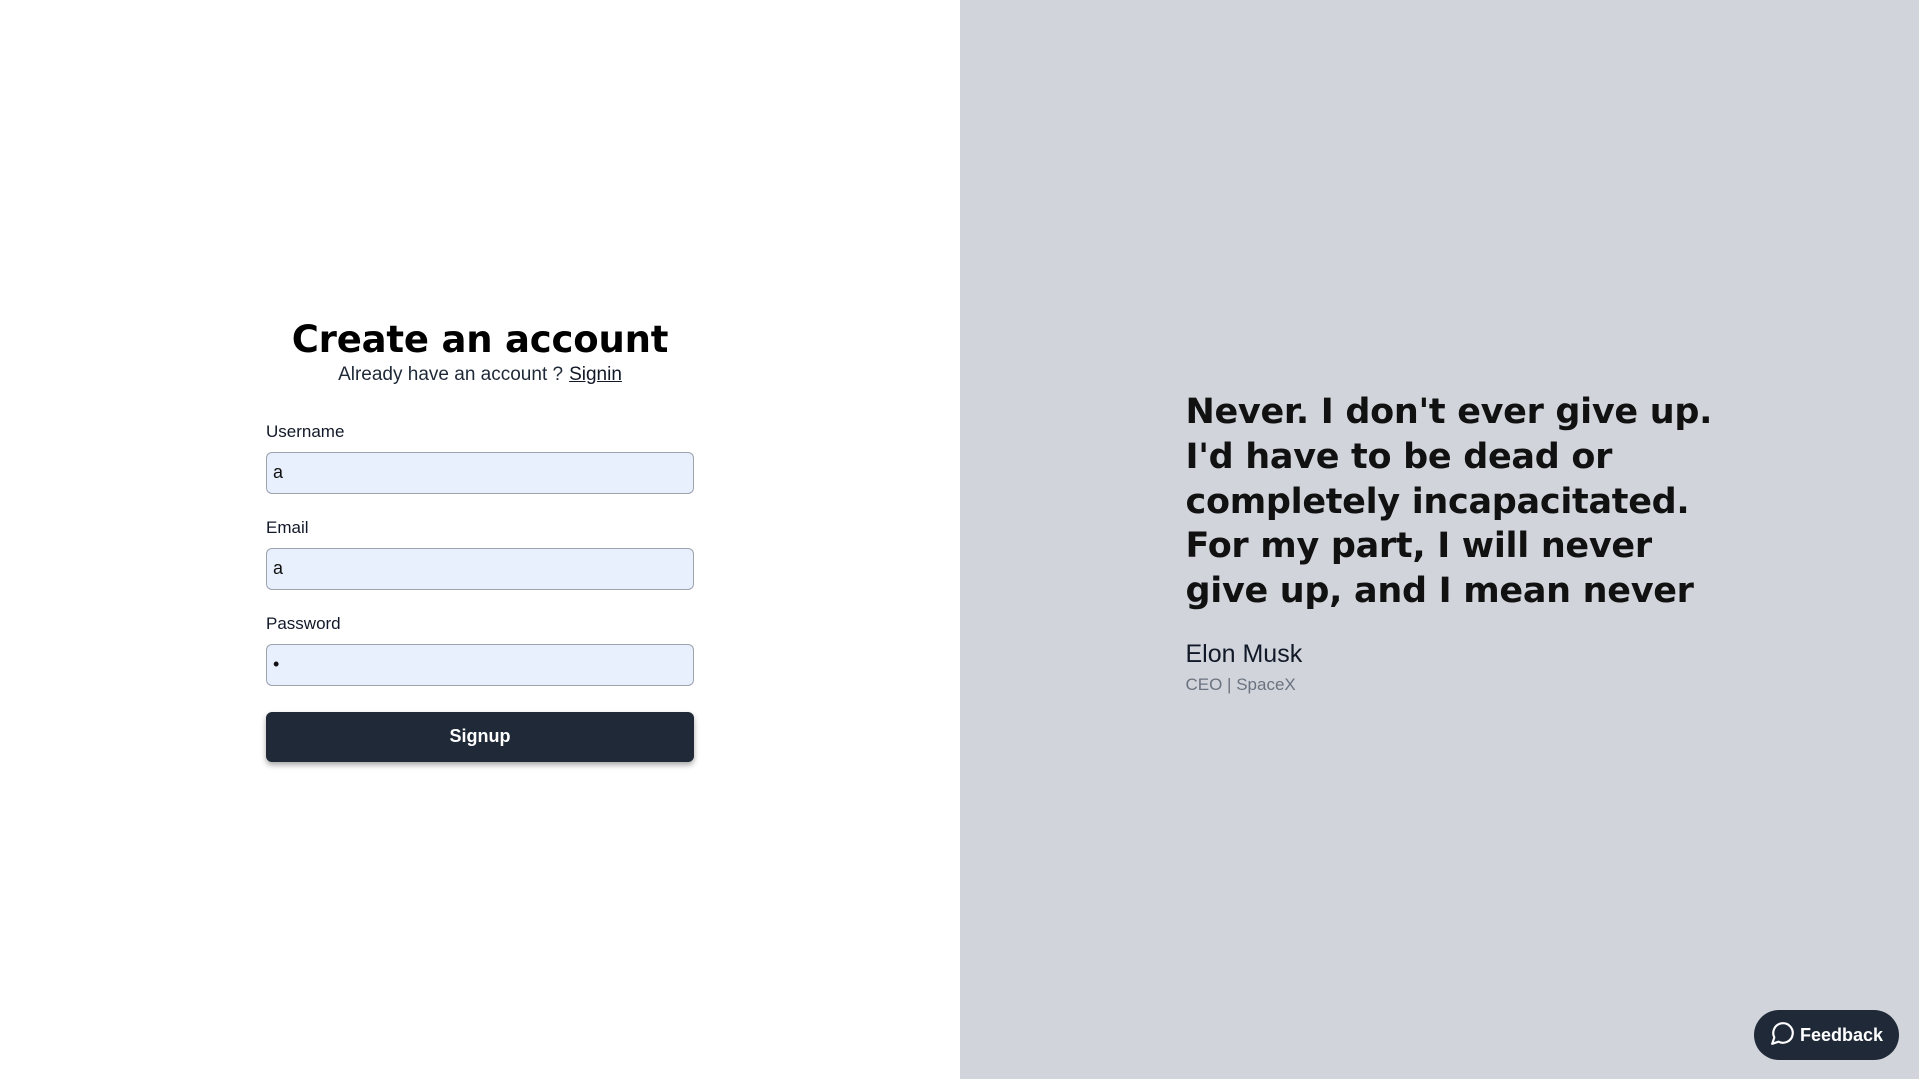  What do you see at coordinates (480, 664) in the screenshot?
I see `password-input` at bounding box center [480, 664].